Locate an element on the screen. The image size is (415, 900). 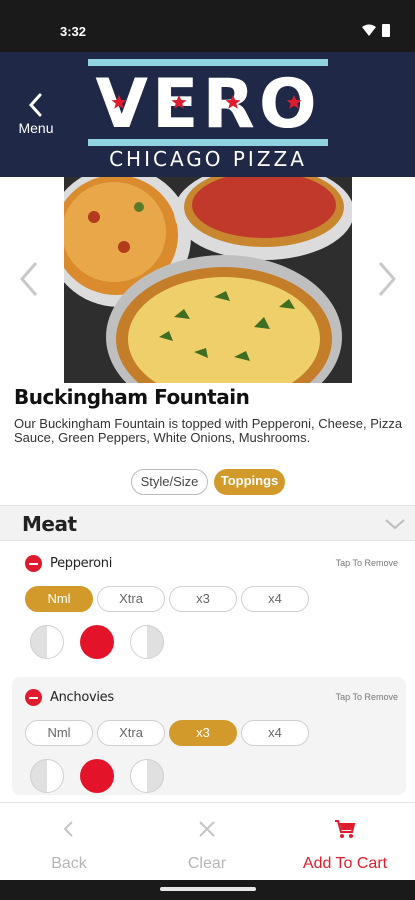
logo-subtitle: CHICAGO PIZZA is located at coordinates (208, 159).